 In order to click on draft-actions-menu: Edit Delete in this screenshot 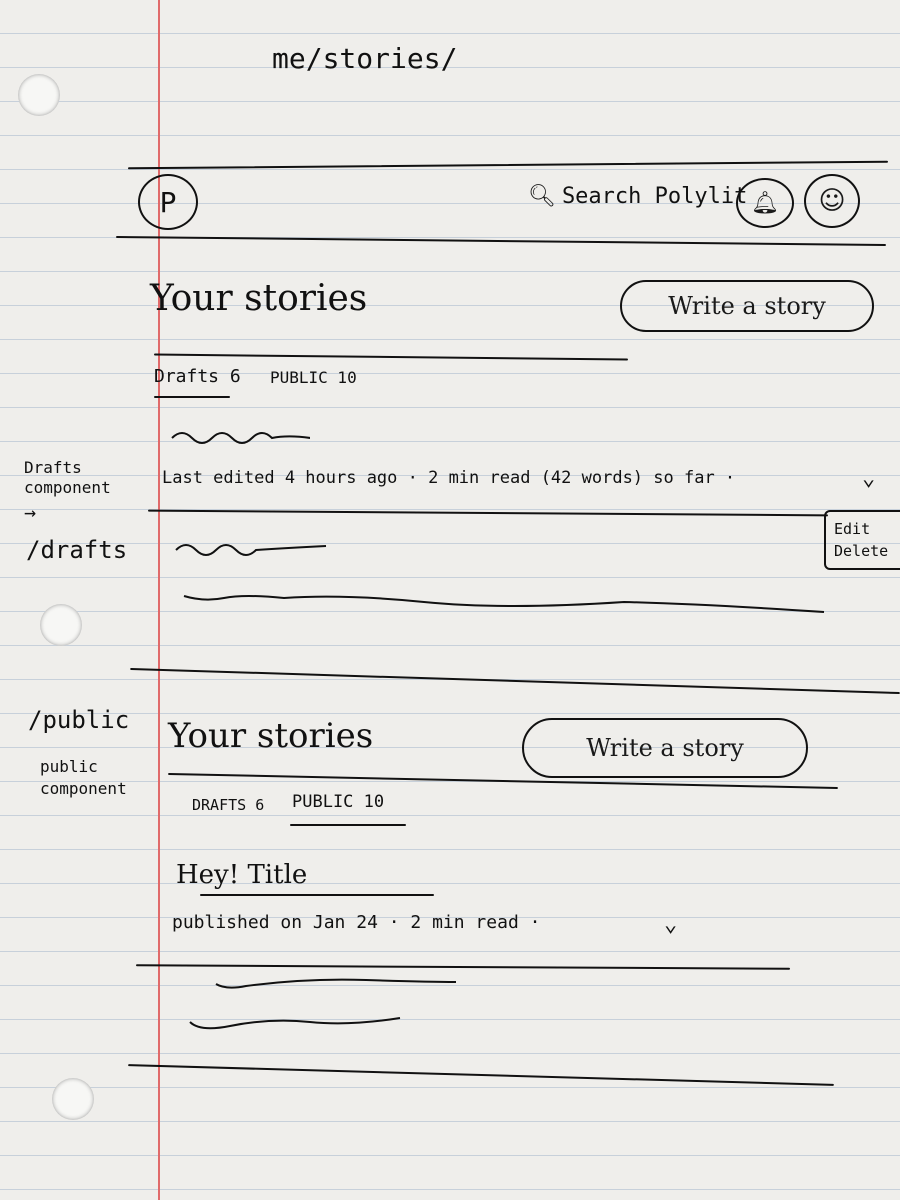, I will do `click(862, 540)`.